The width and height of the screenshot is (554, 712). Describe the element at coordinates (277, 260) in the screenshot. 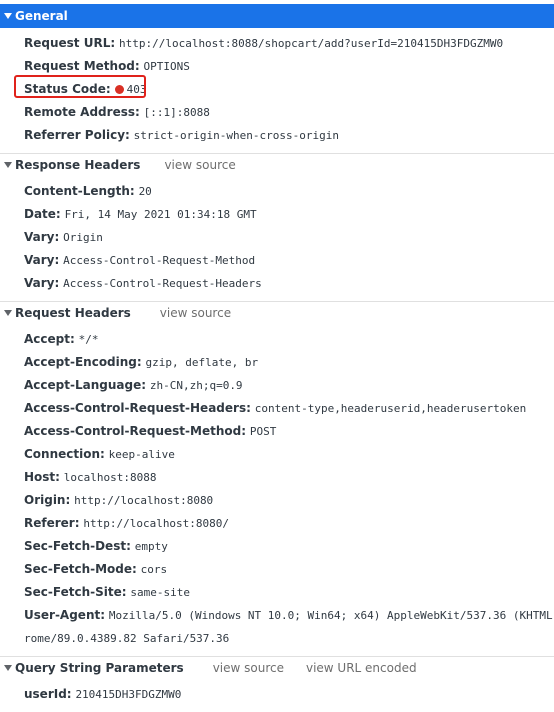

I see `header-row: Vary: Access-Control-Request-Method` at that location.